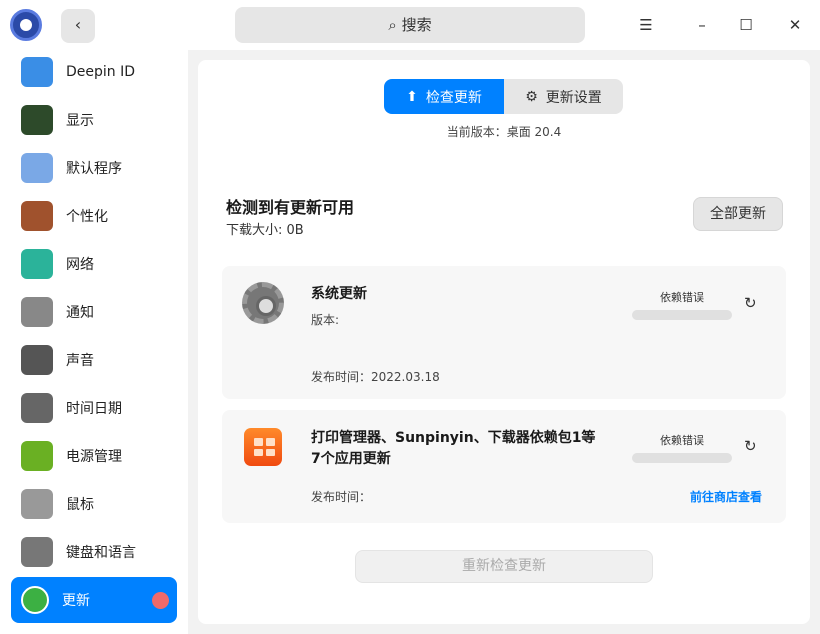 Image resolution: width=820 pixels, height=634 pixels. I want to click on sidebar-item-6: 声音, so click(94, 360).